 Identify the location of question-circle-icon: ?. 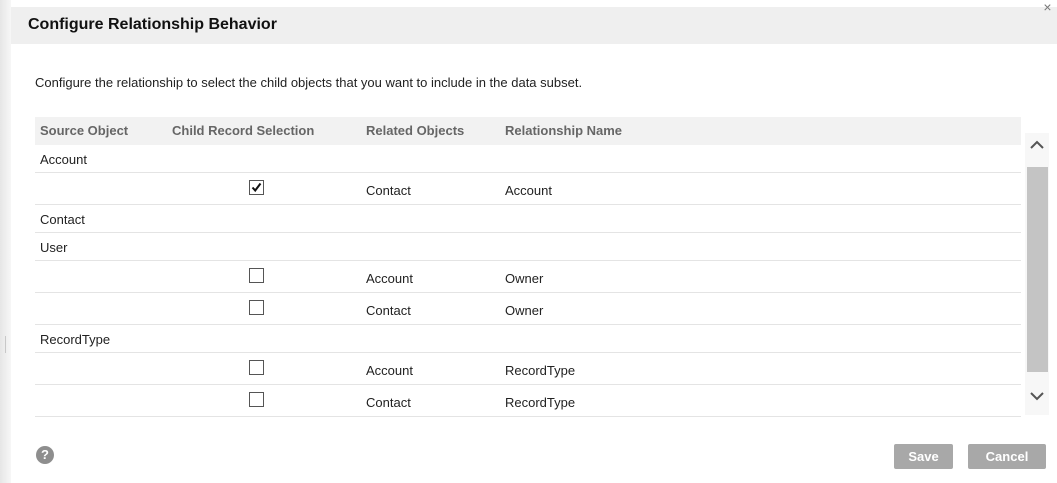
(45, 455).